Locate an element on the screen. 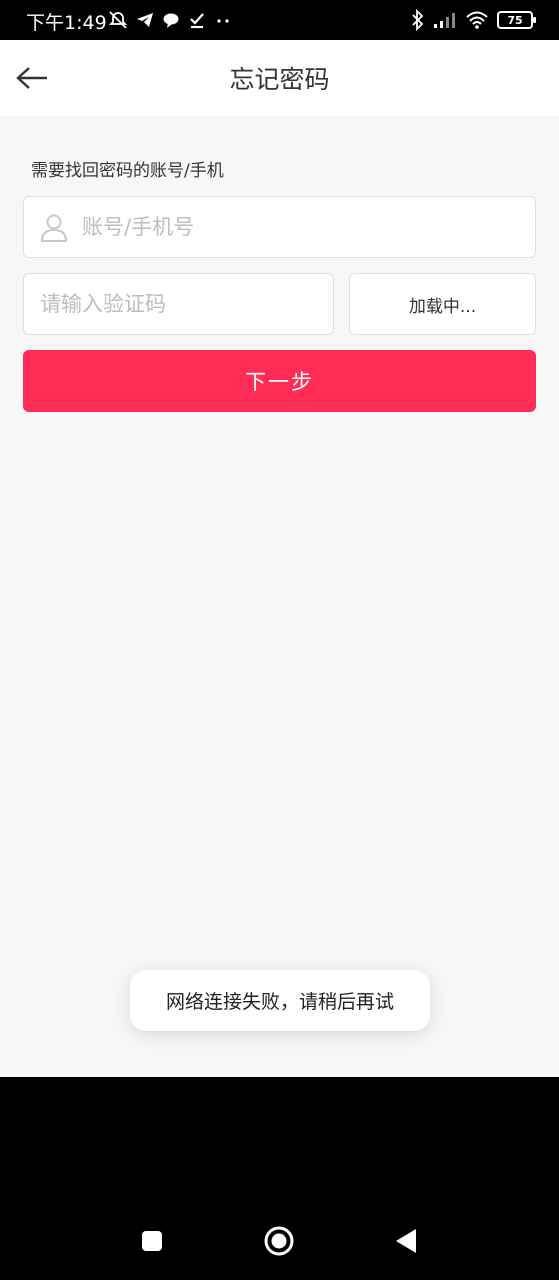 This screenshot has height=1280, width=559. page-title: 忘记密码 is located at coordinates (279, 79).